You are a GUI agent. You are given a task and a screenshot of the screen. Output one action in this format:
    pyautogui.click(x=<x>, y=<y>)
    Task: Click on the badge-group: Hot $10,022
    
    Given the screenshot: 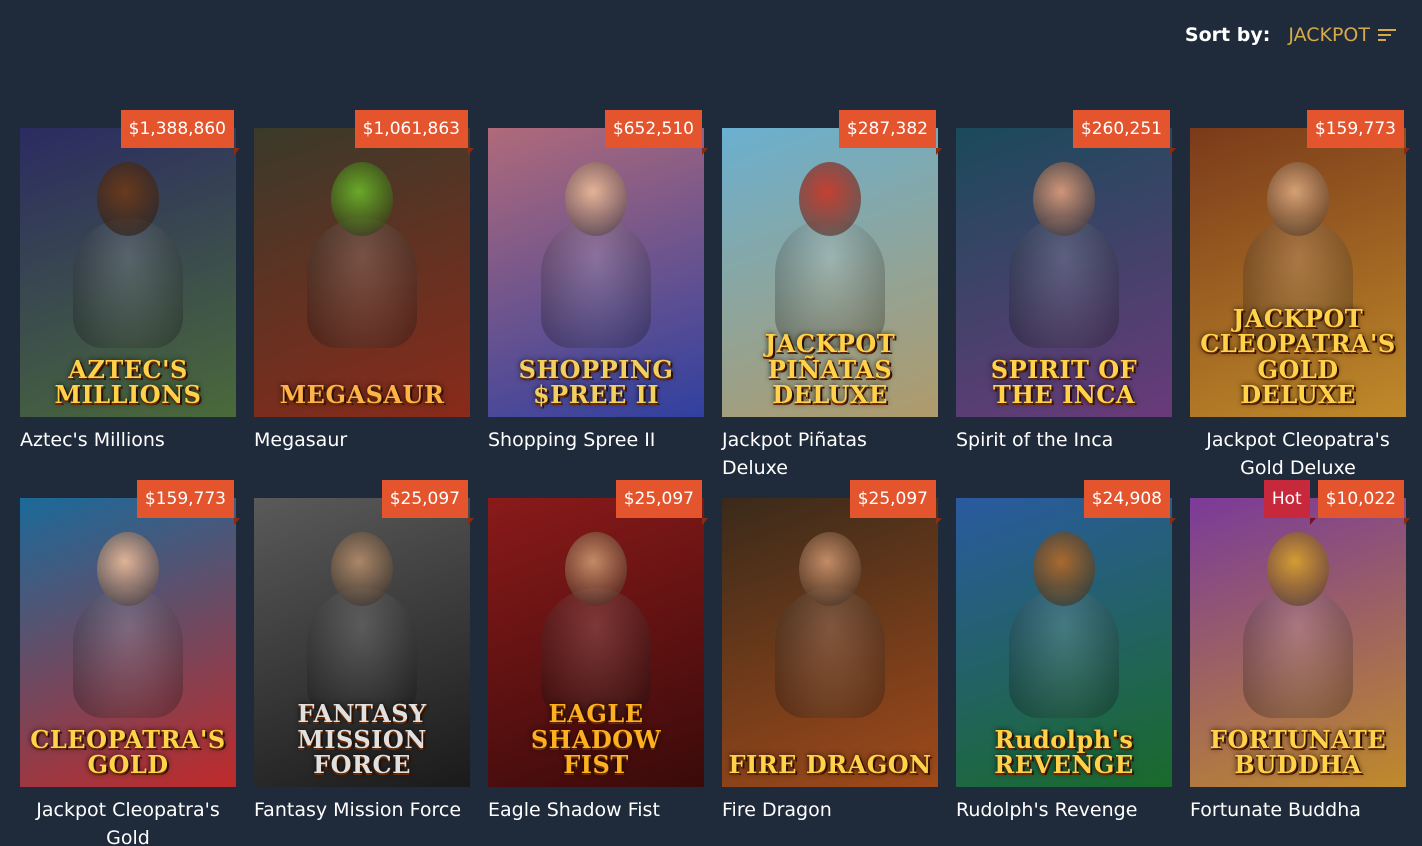 What is the action you would take?
    pyautogui.click(x=1337, y=502)
    